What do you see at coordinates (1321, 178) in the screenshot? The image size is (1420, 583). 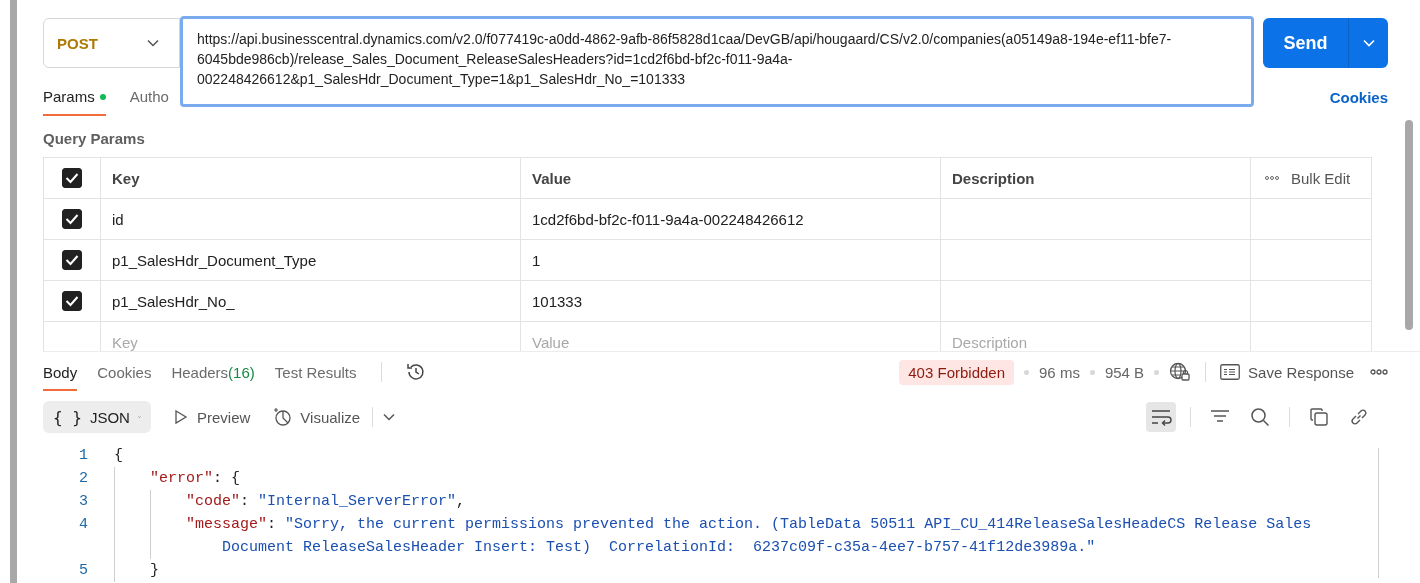 I see `bulk-edit-button: Bulk Edit` at bounding box center [1321, 178].